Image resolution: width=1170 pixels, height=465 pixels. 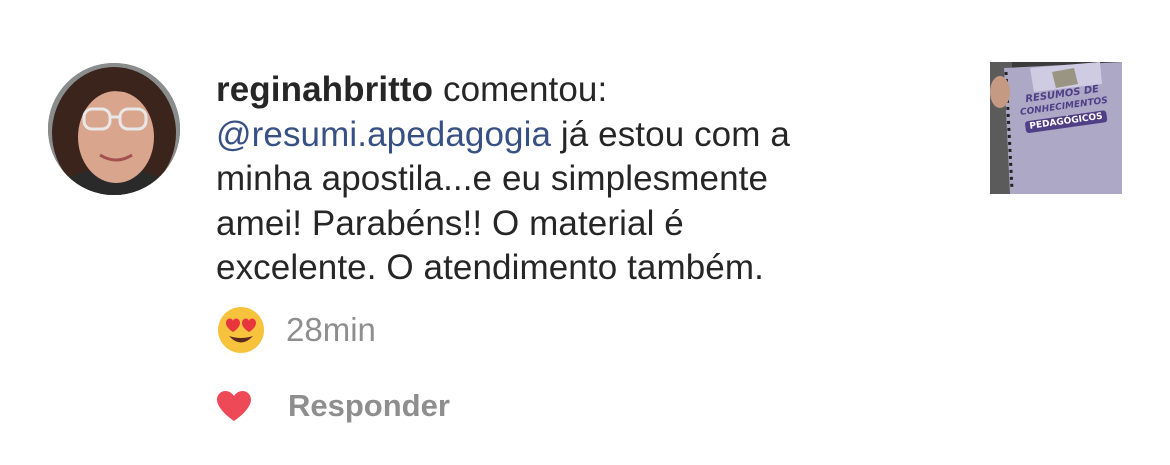 I want to click on comment-actions: Responder, so click(x=333, y=406).